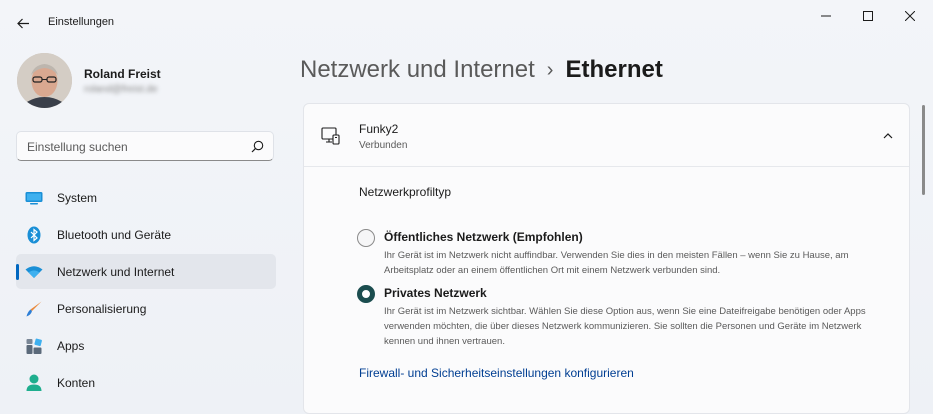 This screenshot has height=414, width=933. I want to click on back-button, so click(23, 23).